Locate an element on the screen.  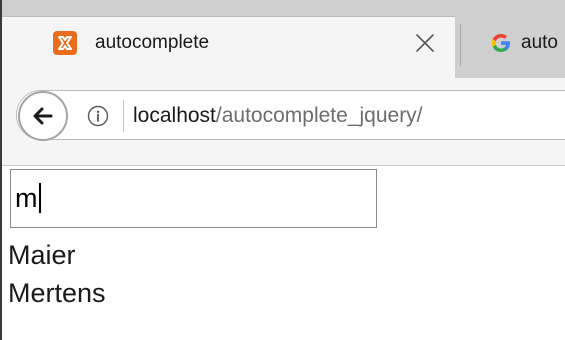
autocomplete-suggestions: Maier Mertens is located at coordinates (57, 274).